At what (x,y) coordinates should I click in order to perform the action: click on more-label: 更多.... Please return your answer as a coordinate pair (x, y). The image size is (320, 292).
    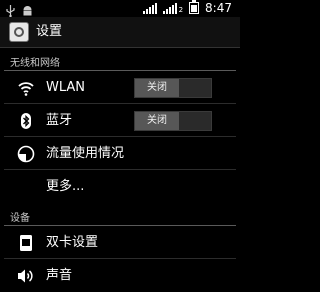
    Looking at the image, I should click on (65, 186).